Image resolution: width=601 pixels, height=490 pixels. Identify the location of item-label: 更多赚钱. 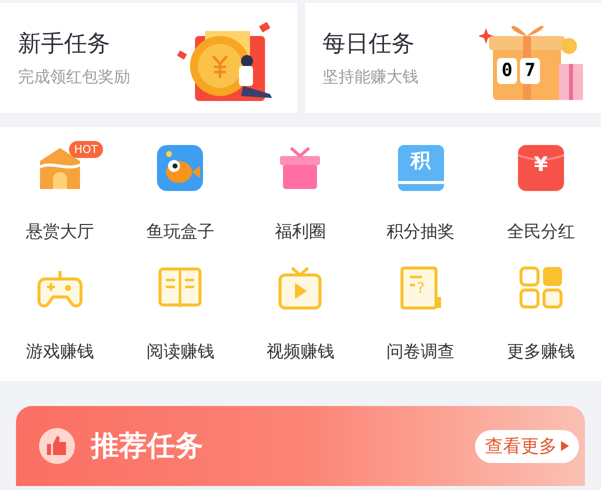
(540, 352).